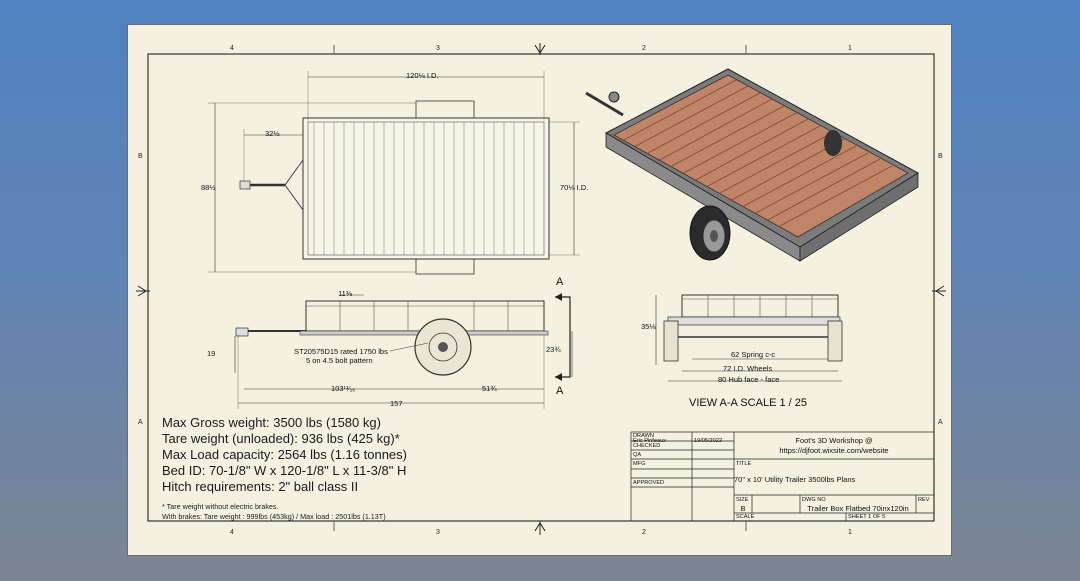  Describe the element at coordinates (232, 48) in the screenshot. I see `zone-top-4: 4` at that location.